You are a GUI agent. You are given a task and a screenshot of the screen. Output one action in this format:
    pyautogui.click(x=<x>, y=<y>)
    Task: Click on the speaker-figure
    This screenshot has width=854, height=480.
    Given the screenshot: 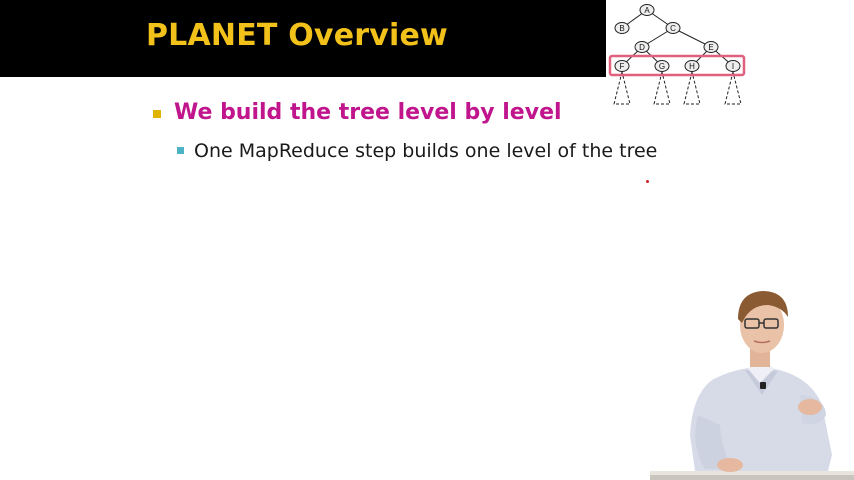 What is the action you would take?
    pyautogui.click(x=752, y=385)
    